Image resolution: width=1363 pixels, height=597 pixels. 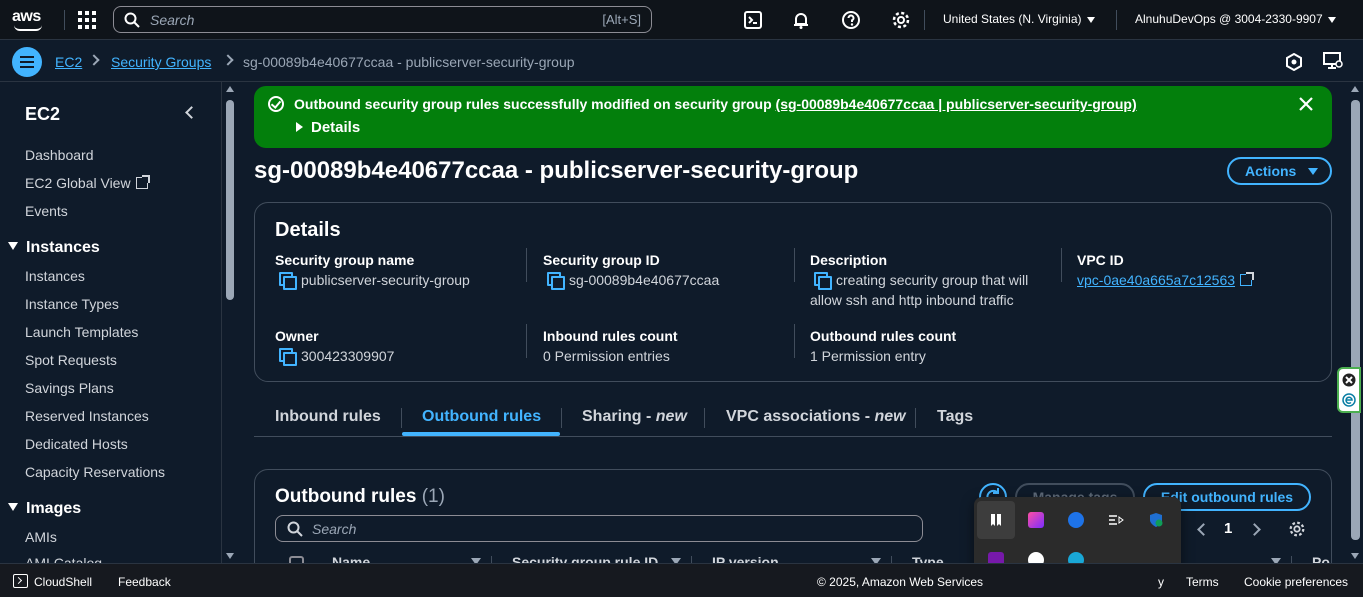 I want to click on sg-name-value: publicserver-security-group, so click(x=374, y=281).